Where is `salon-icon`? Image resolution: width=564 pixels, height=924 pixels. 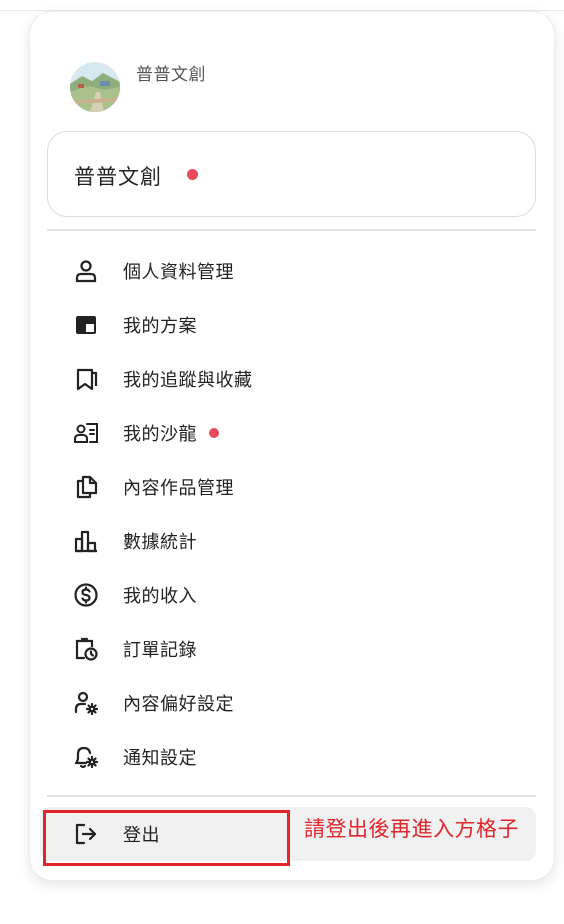
salon-icon is located at coordinates (86, 433).